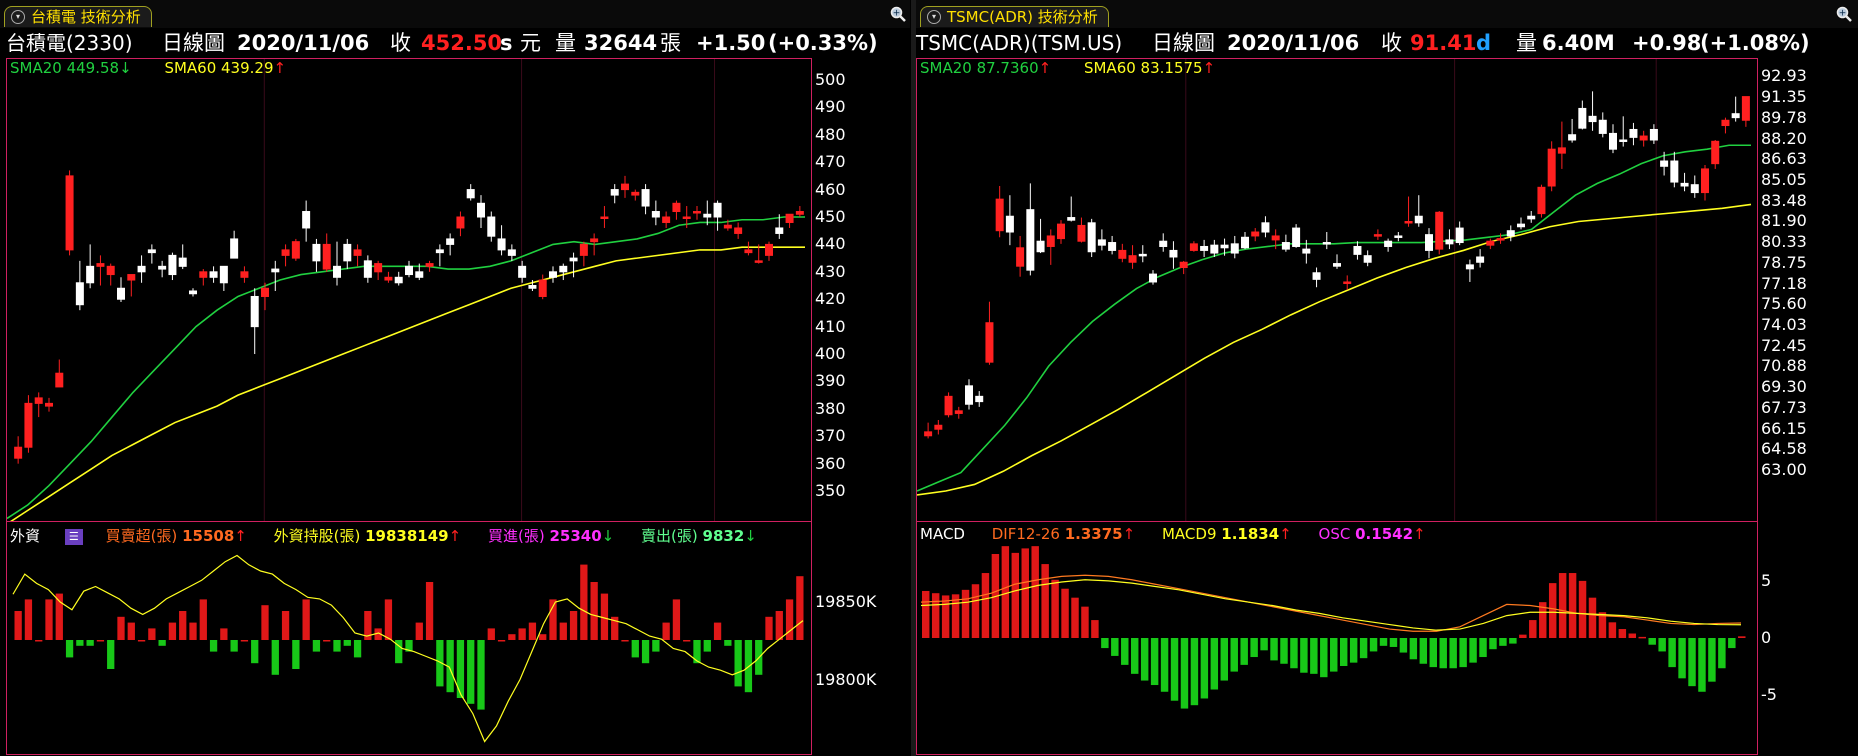 This screenshot has width=1858, height=756. What do you see at coordinates (462, 43) in the screenshot?
I see `close-price: 452.50` at bounding box center [462, 43].